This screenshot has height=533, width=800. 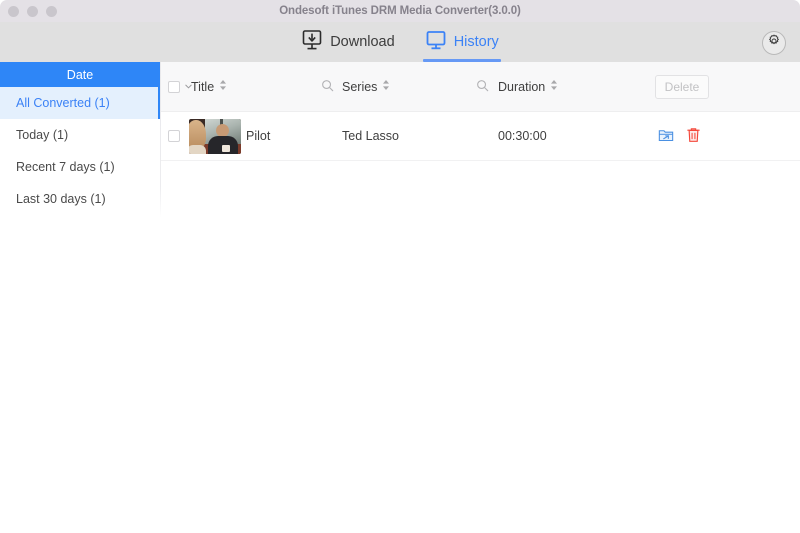 I want to click on monitor-icon, so click(x=436, y=42).